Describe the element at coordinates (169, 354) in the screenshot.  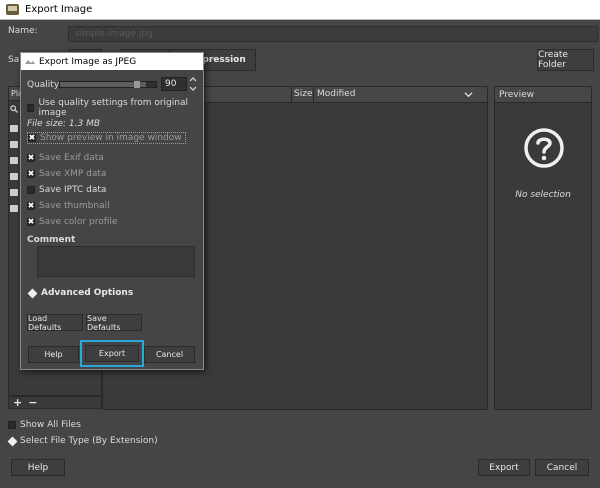
I see `dialog-cancel-button: Cancel` at that location.